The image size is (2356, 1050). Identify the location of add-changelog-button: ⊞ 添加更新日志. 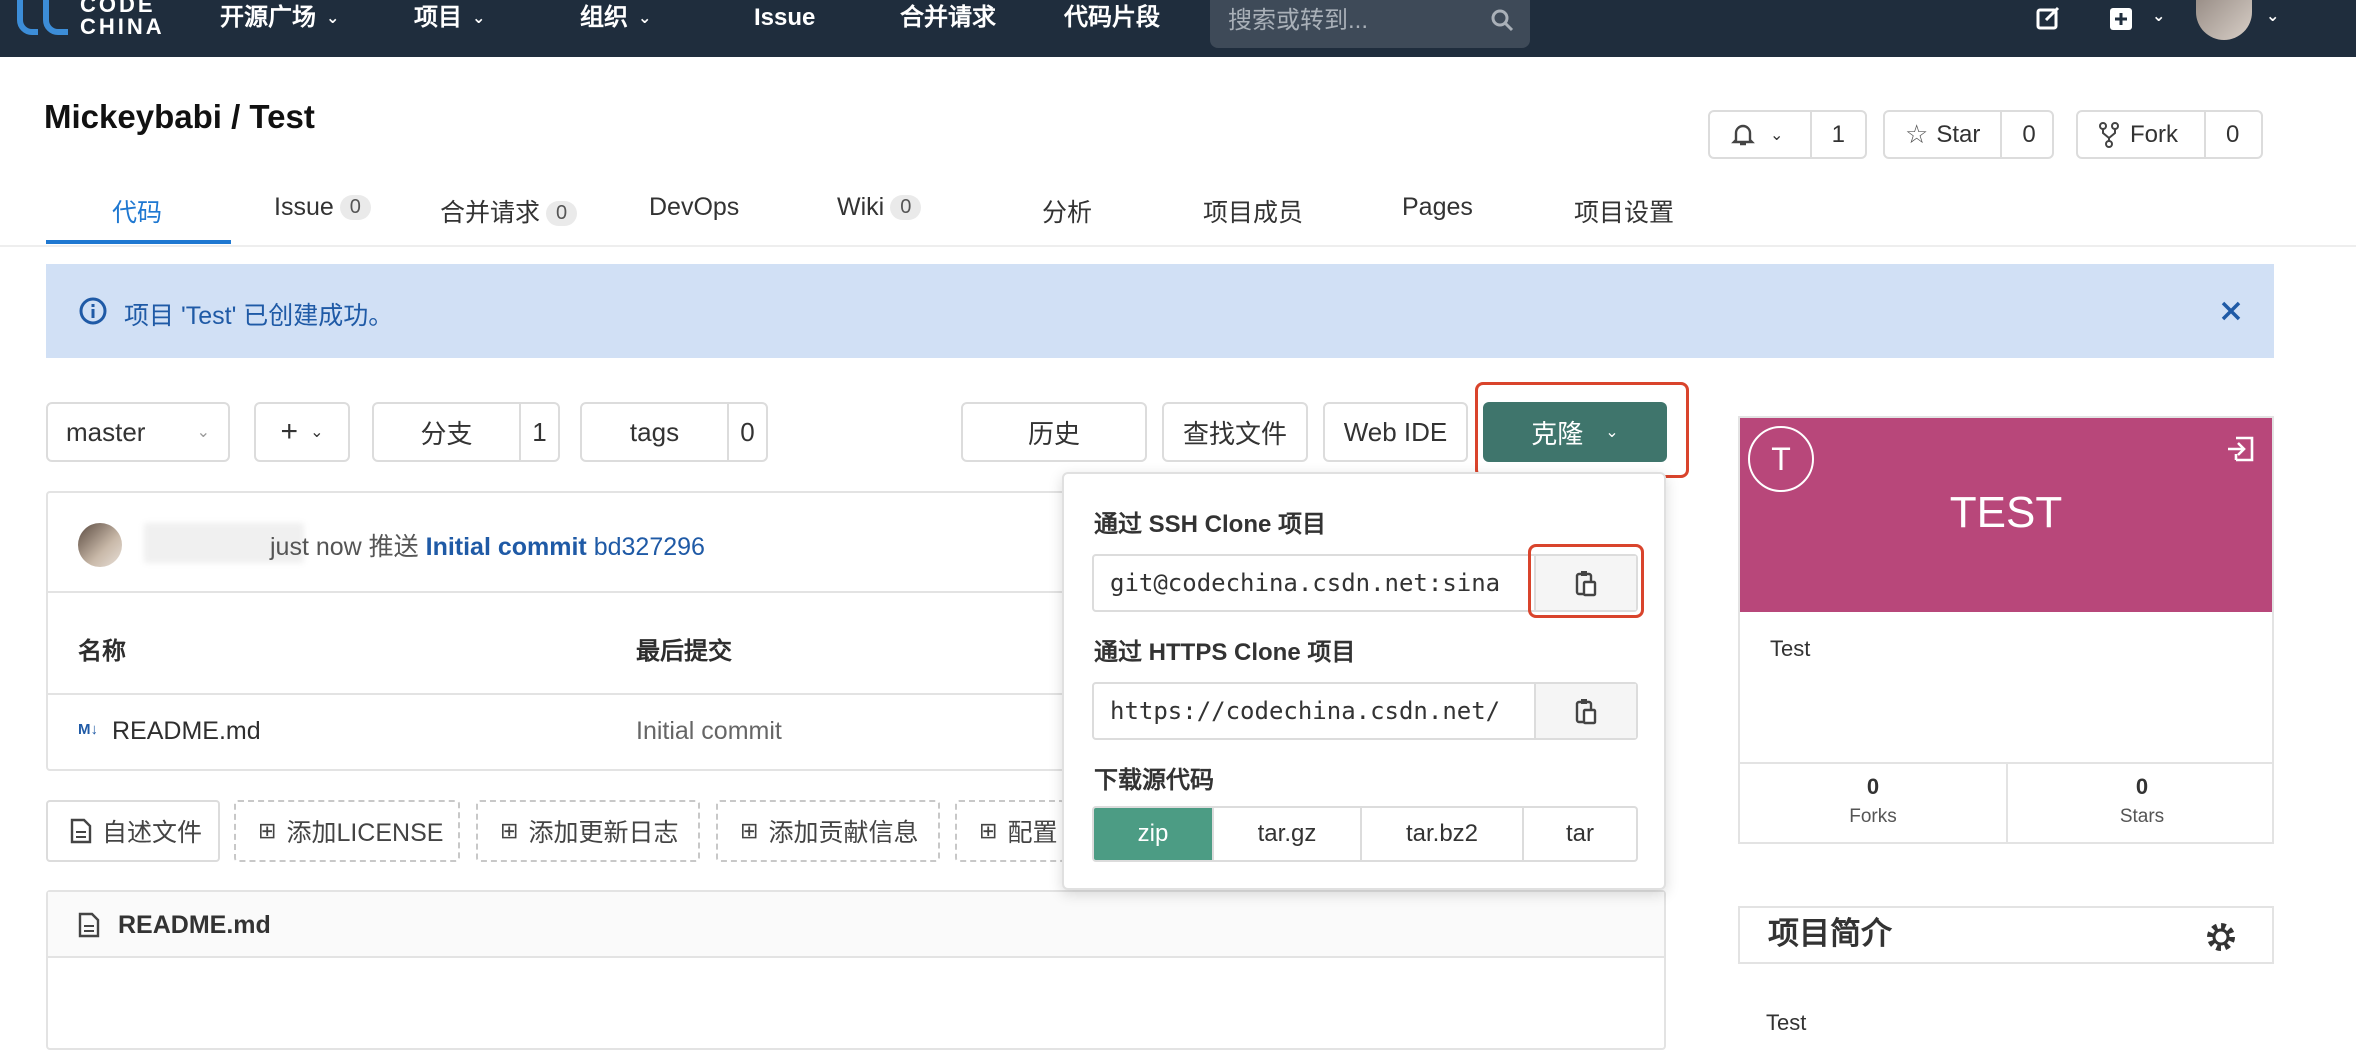
(588, 831).